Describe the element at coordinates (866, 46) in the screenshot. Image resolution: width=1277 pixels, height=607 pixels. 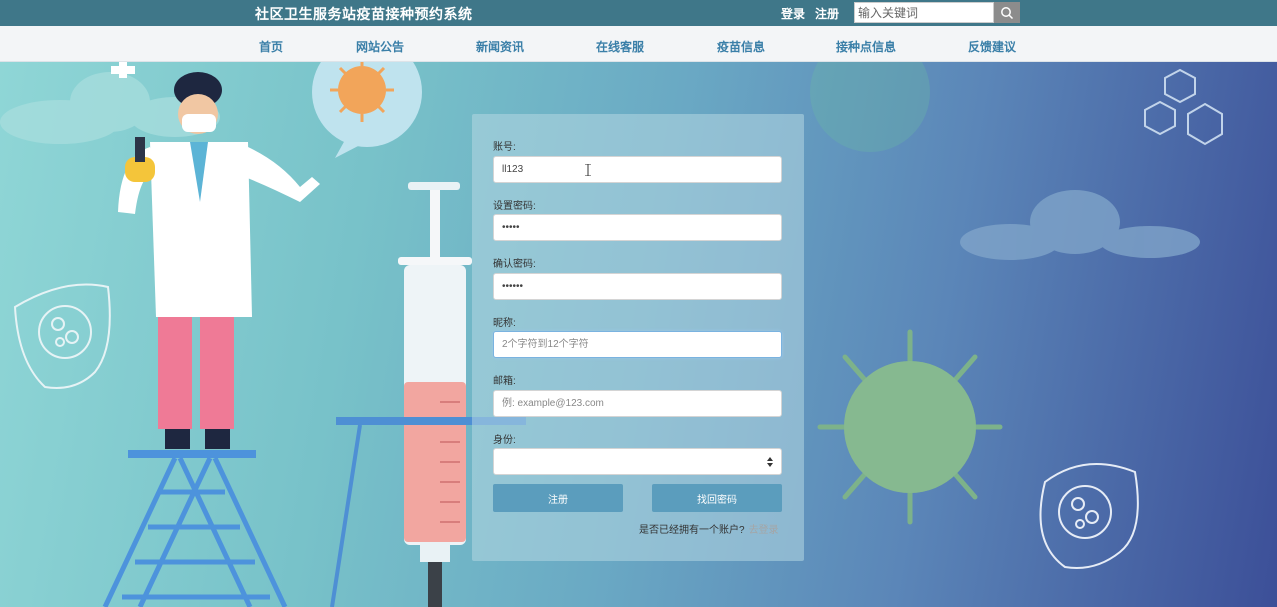
I see `nav-item-vaccination-sites: 接种点信息` at that location.